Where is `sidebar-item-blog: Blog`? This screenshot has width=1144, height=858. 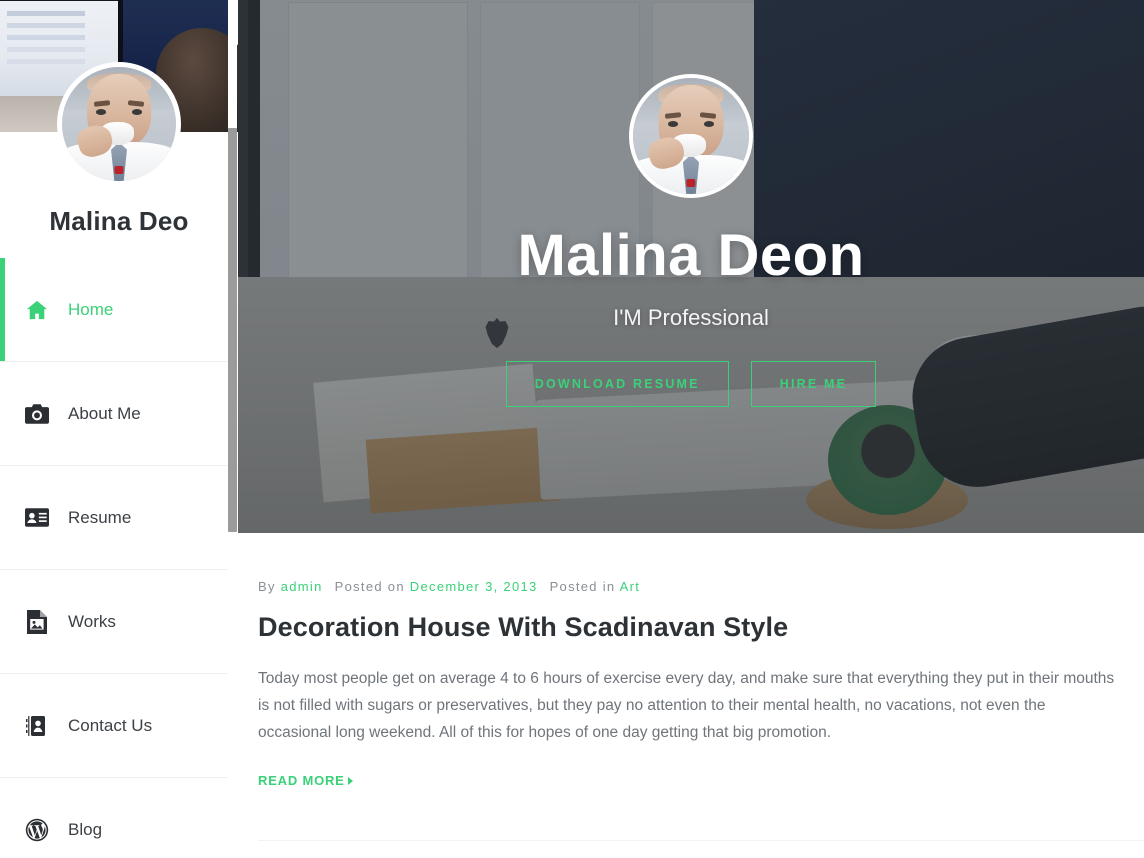
sidebar-item-blog: Blog is located at coordinates (119, 818).